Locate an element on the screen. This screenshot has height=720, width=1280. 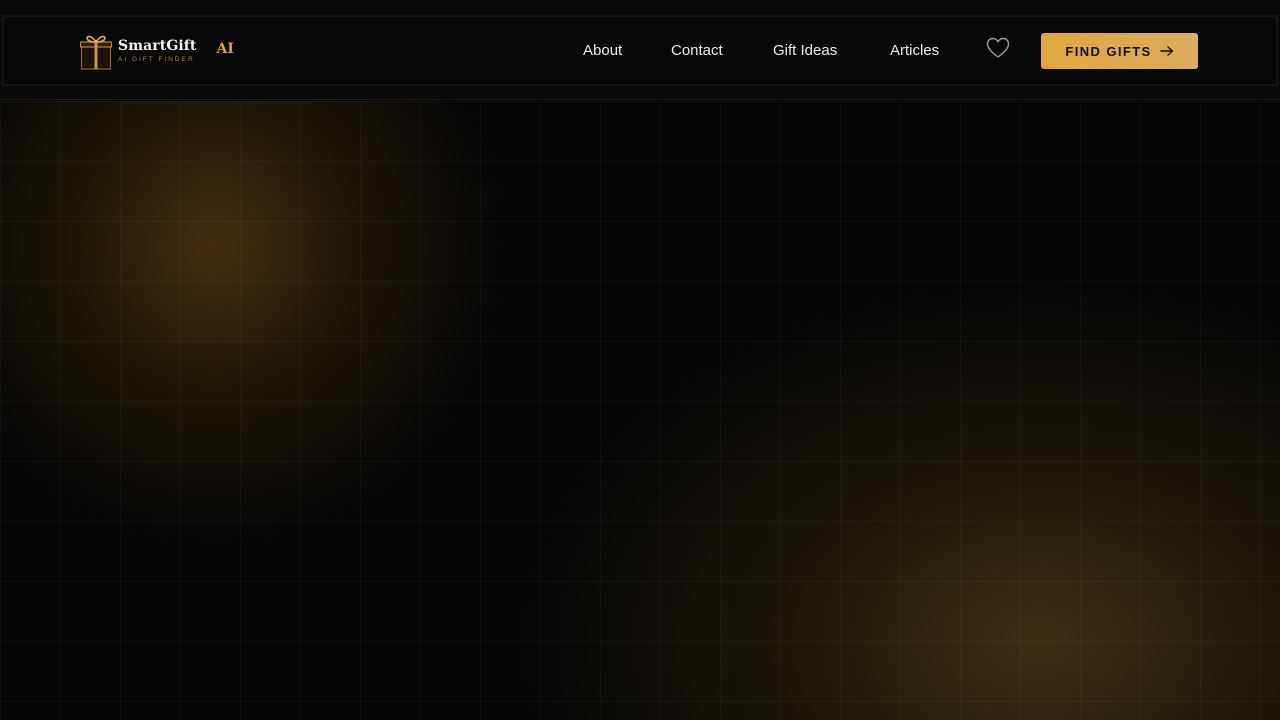
nav-link-gift-ideas: Gift Ideas is located at coordinates (805, 51).